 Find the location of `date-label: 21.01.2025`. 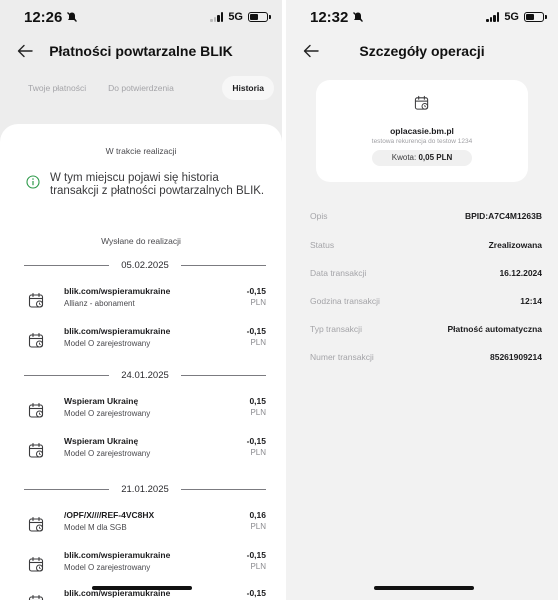

date-label: 21.01.2025 is located at coordinates (145, 489).